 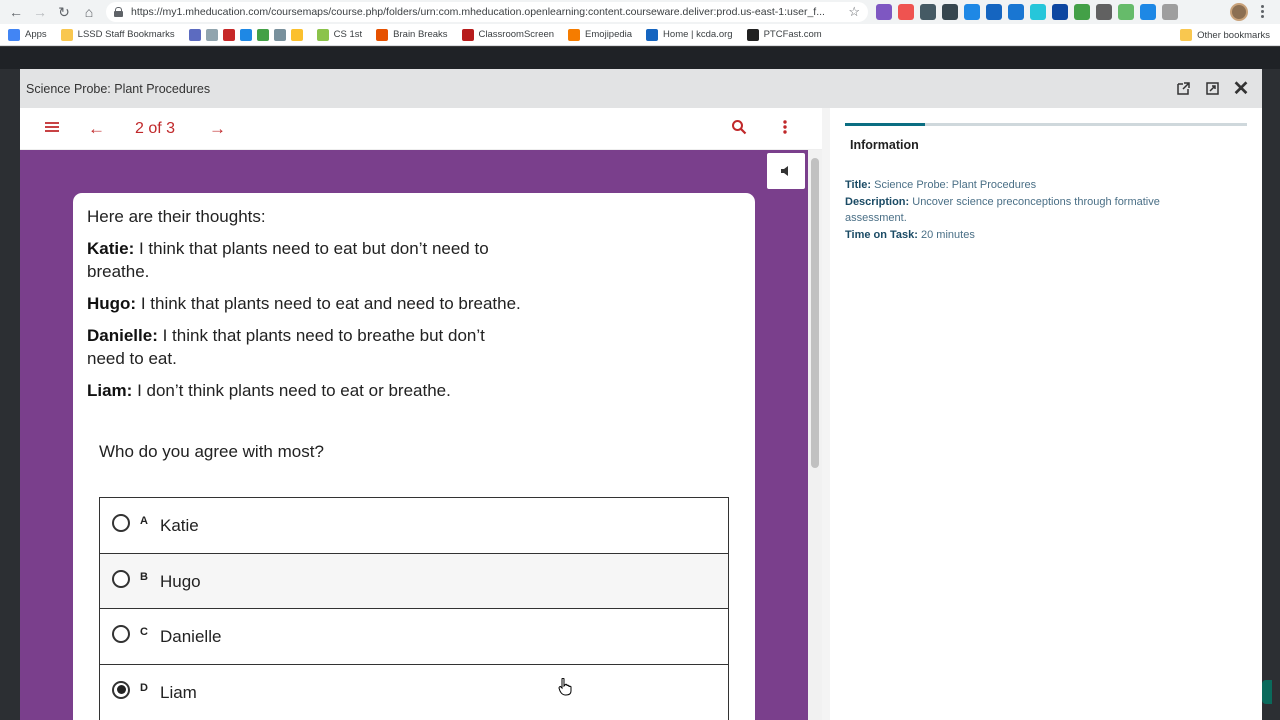 I want to click on bookmark-emojipedia: Emojipedia, so click(x=600, y=34).